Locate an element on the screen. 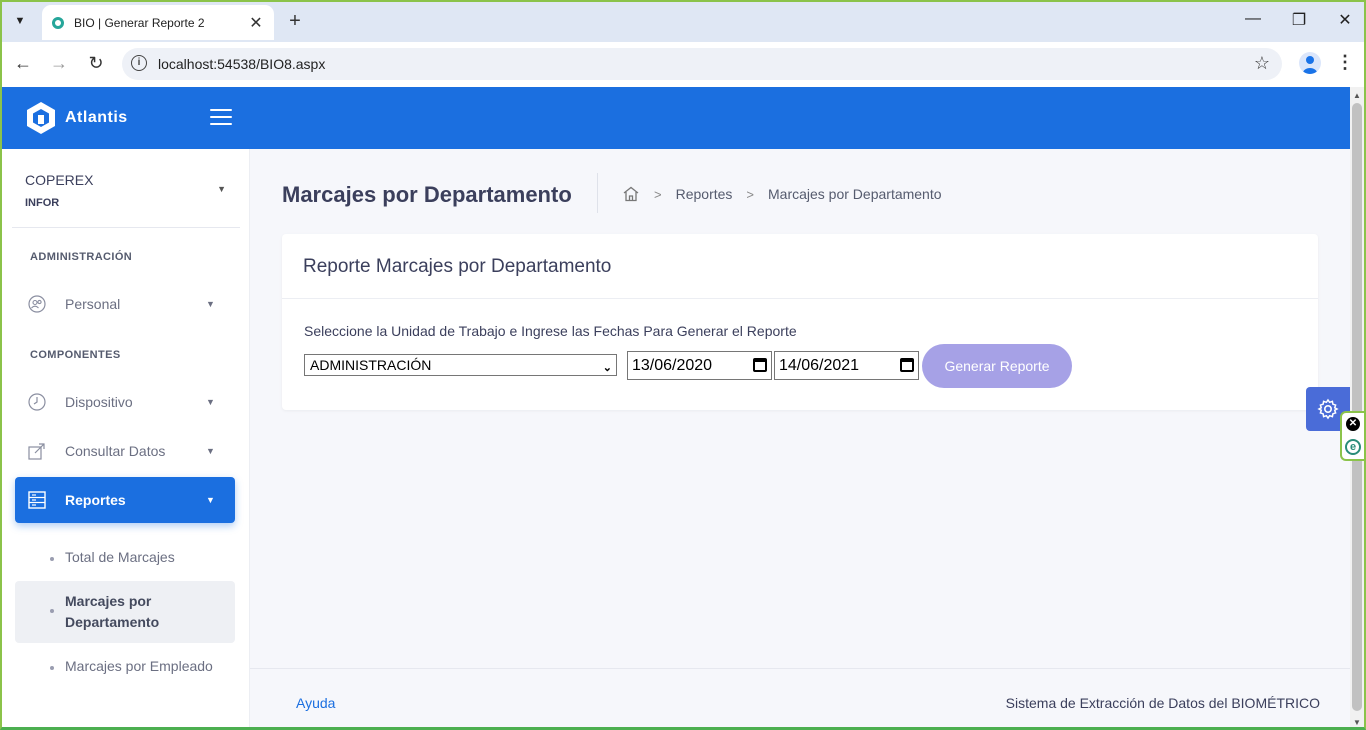 The height and width of the screenshot is (730, 1366). sidebar-item-dispositivo: Dispositivo ▼ is located at coordinates (125, 402).